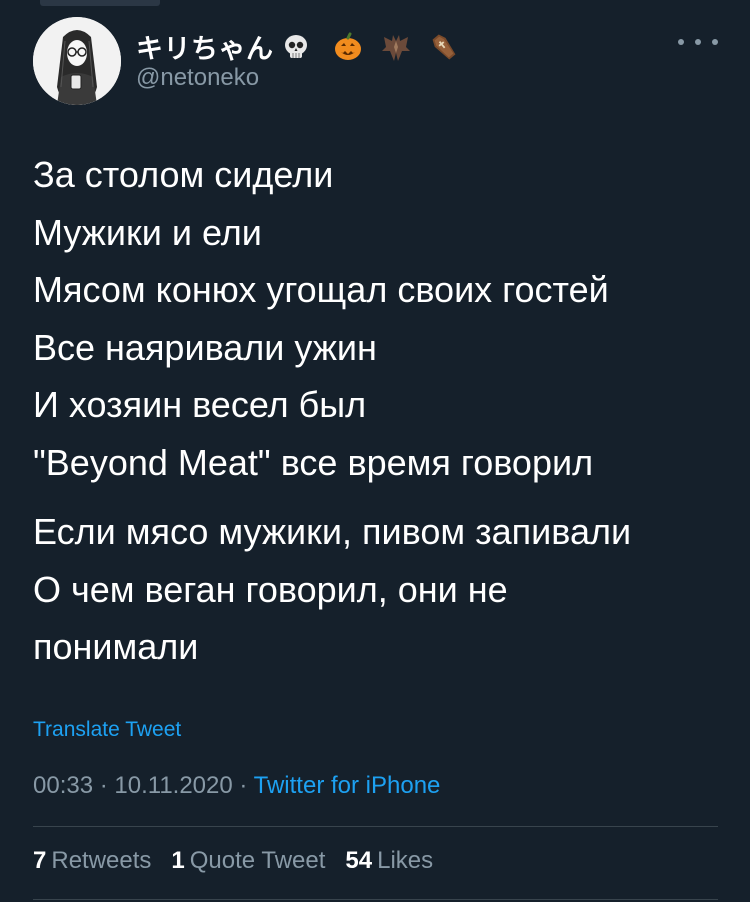 The width and height of the screenshot is (750, 902). I want to click on tweet-stats: 7 Retweets 1 Quote Tweet 54 Likes, so click(233, 861).